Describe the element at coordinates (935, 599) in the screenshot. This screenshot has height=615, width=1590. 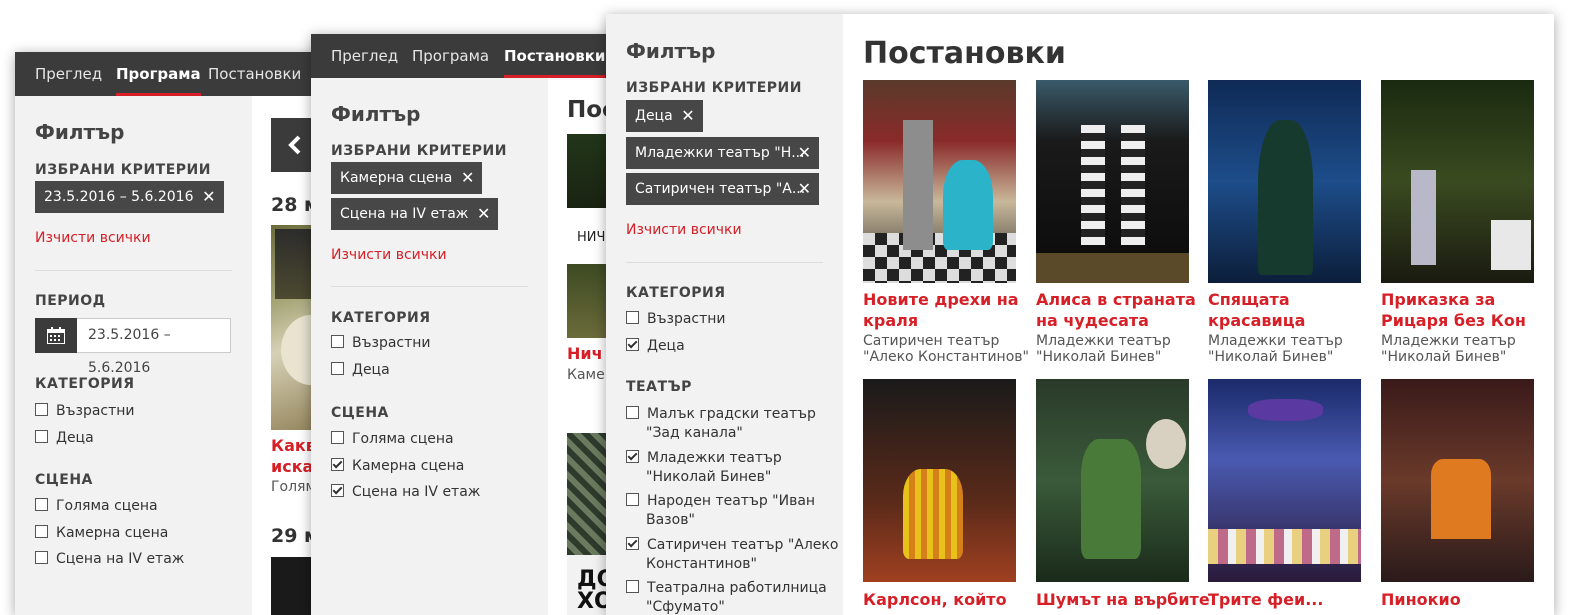
I see `production-title: Карлсон, който` at that location.